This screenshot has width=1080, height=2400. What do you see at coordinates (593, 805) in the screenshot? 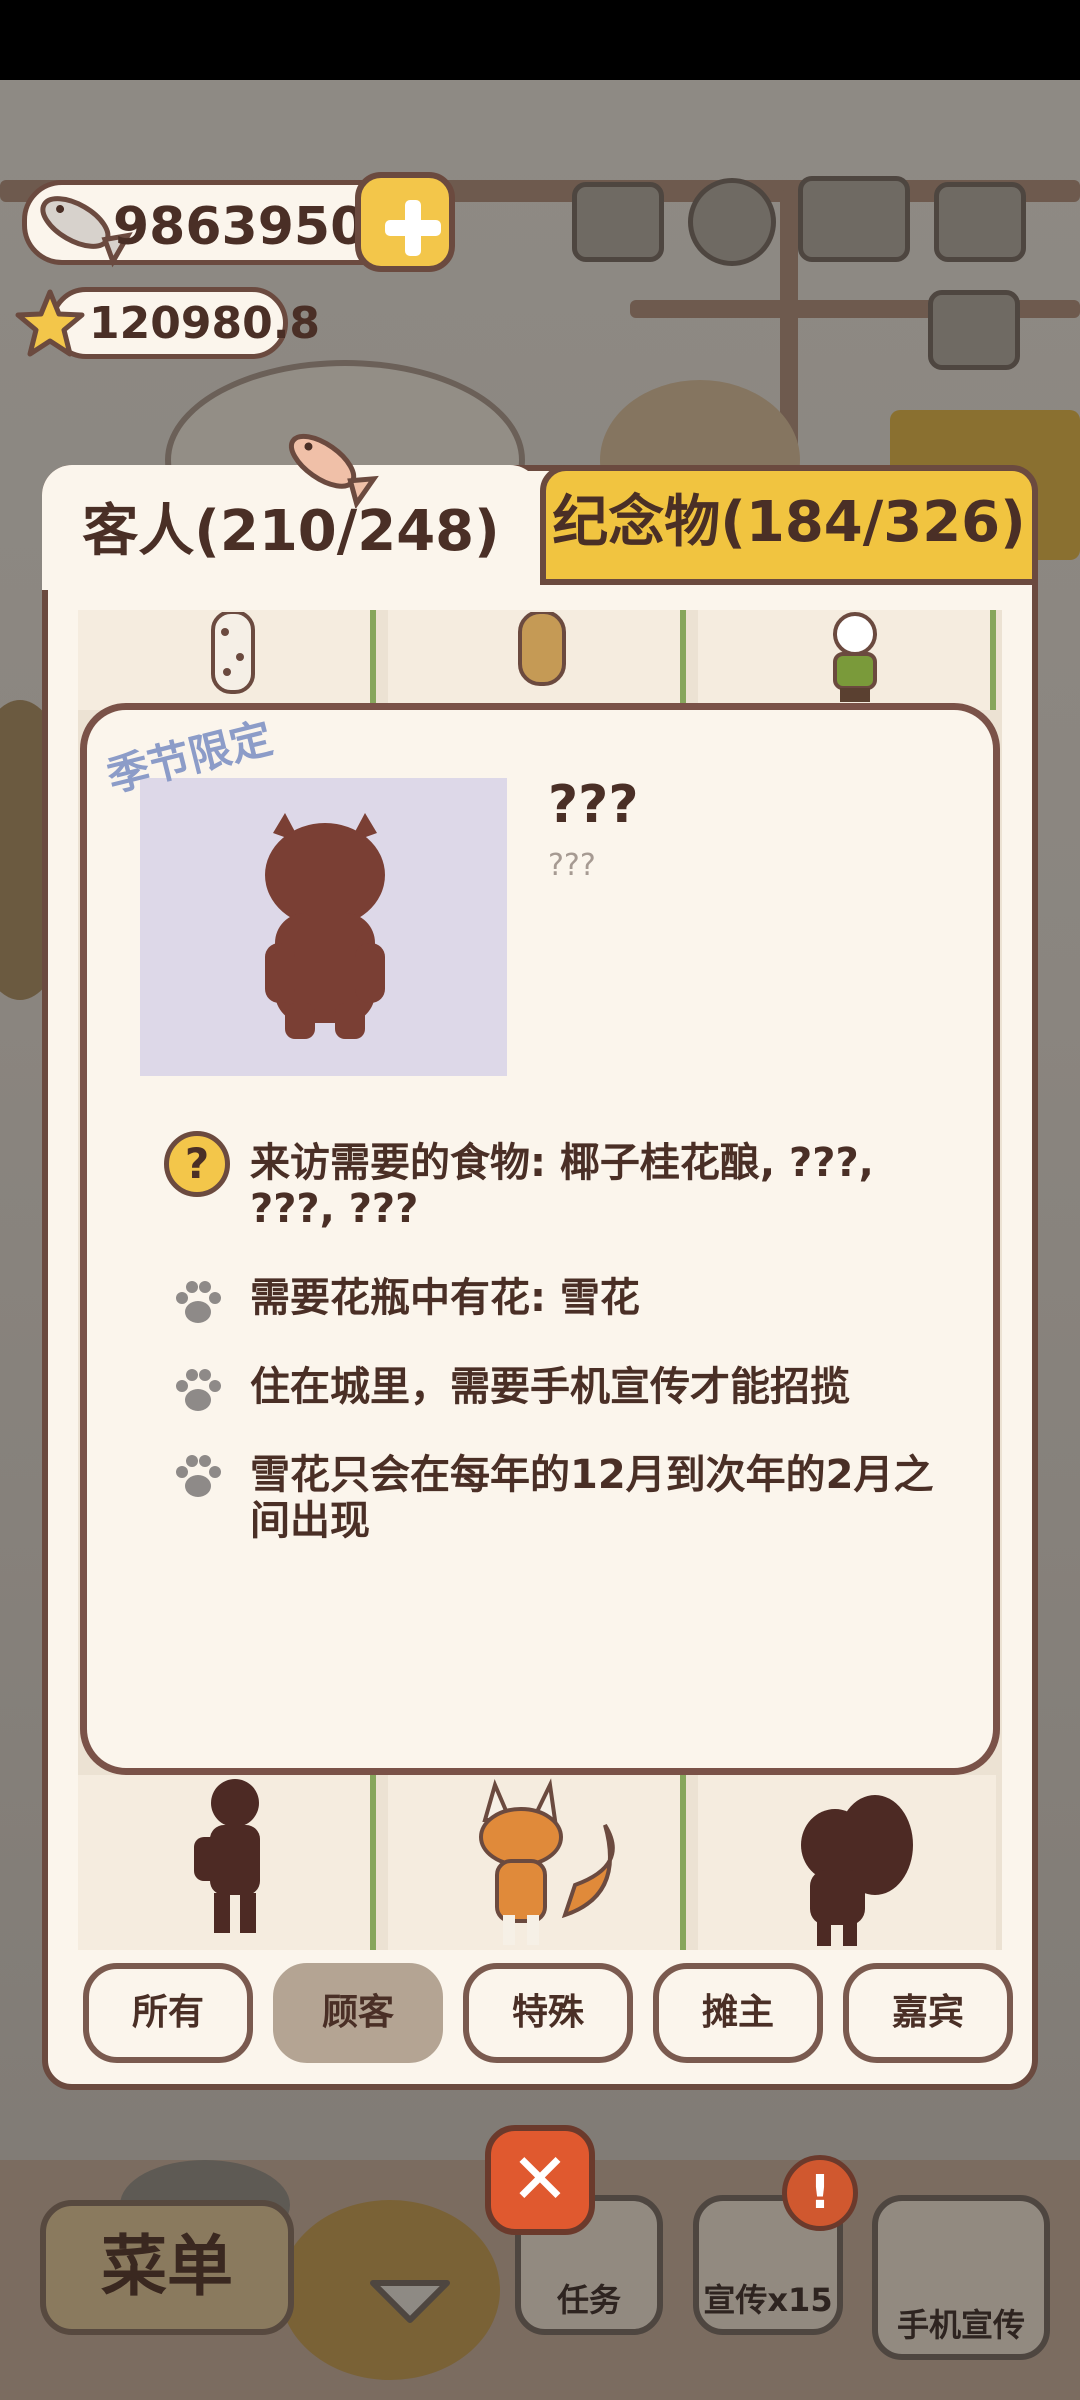
I see `guest-name: ???` at bounding box center [593, 805].